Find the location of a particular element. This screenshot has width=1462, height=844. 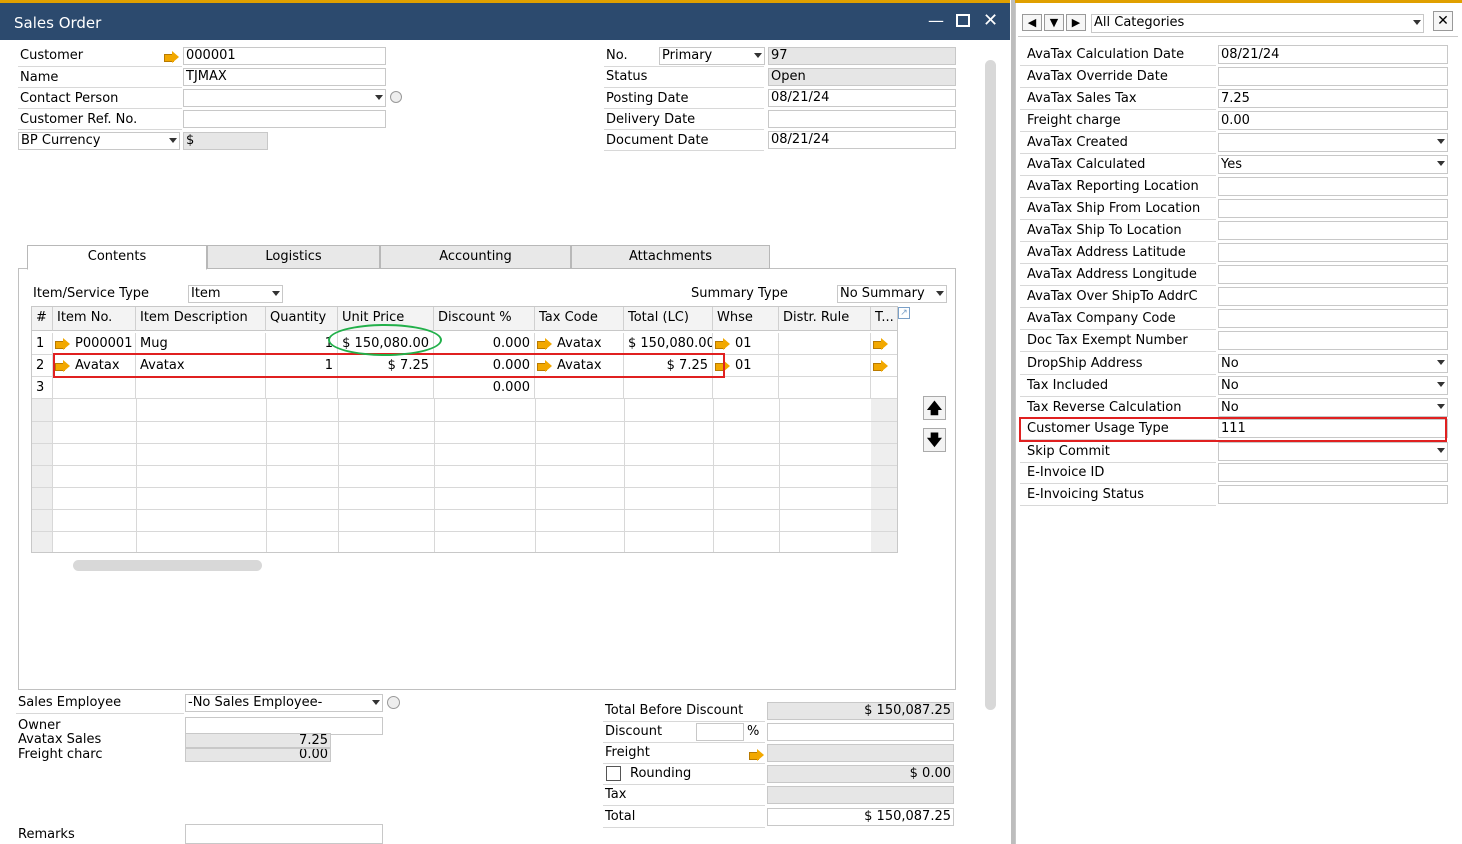

row2-tax-more is located at coordinates (884, 366).